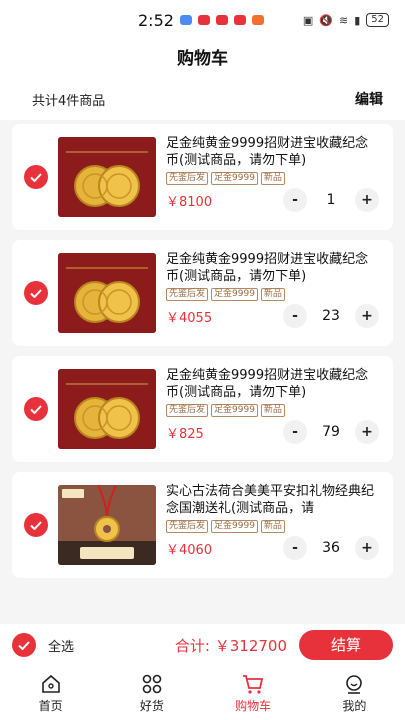  I want to click on checkout-button: 结算, so click(346, 645).